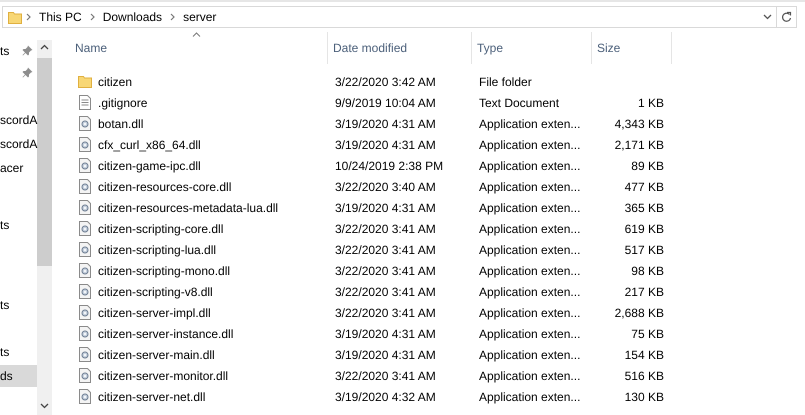  I want to click on file-name: citizen-game-ipc.dll, so click(199, 165).